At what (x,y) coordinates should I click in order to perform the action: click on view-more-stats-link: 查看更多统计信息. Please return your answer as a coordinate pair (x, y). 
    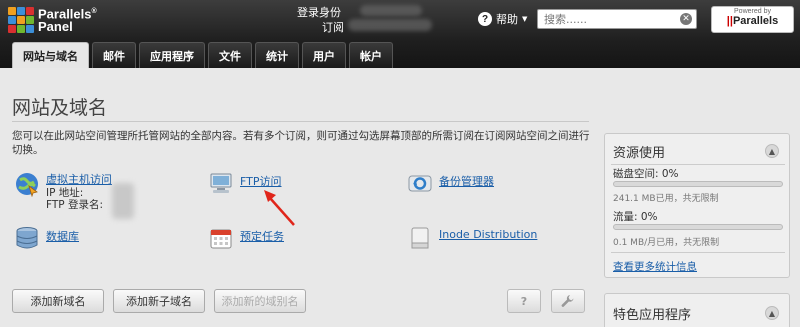
    Looking at the image, I should click on (655, 266).